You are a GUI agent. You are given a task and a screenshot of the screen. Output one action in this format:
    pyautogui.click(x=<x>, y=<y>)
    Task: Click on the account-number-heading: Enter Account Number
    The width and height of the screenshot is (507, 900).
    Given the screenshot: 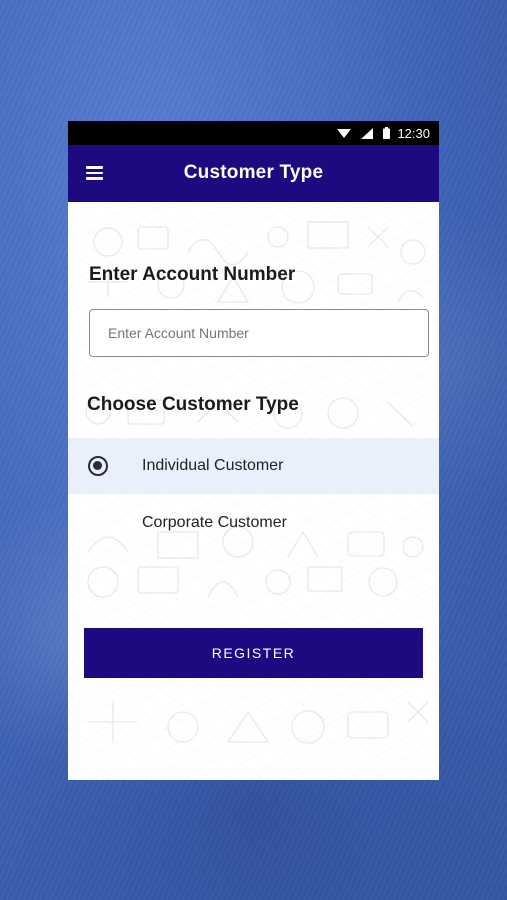 What is the action you would take?
    pyautogui.click(x=192, y=274)
    